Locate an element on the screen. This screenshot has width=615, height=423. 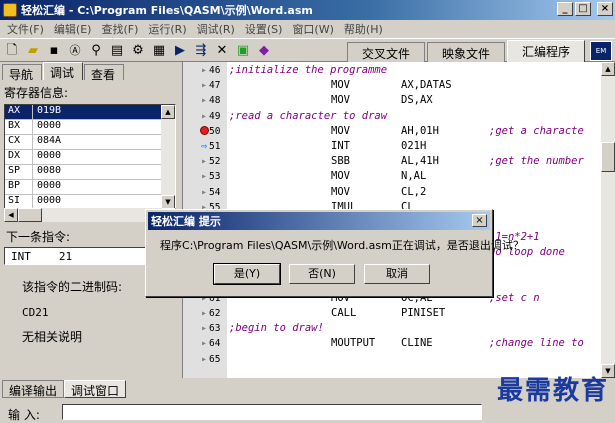
line-number: 63 is located at coordinates (215, 329).